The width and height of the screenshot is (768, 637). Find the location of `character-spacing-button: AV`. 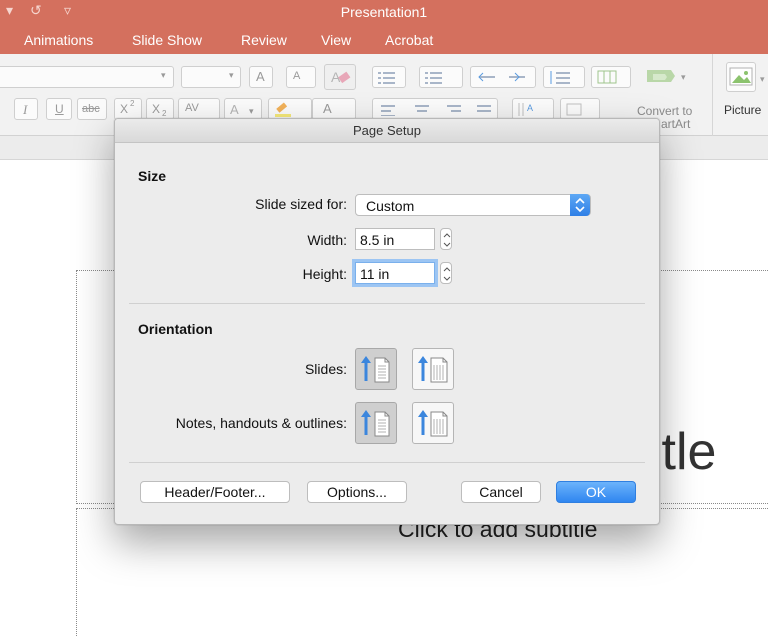

character-spacing-button: AV is located at coordinates (199, 109).